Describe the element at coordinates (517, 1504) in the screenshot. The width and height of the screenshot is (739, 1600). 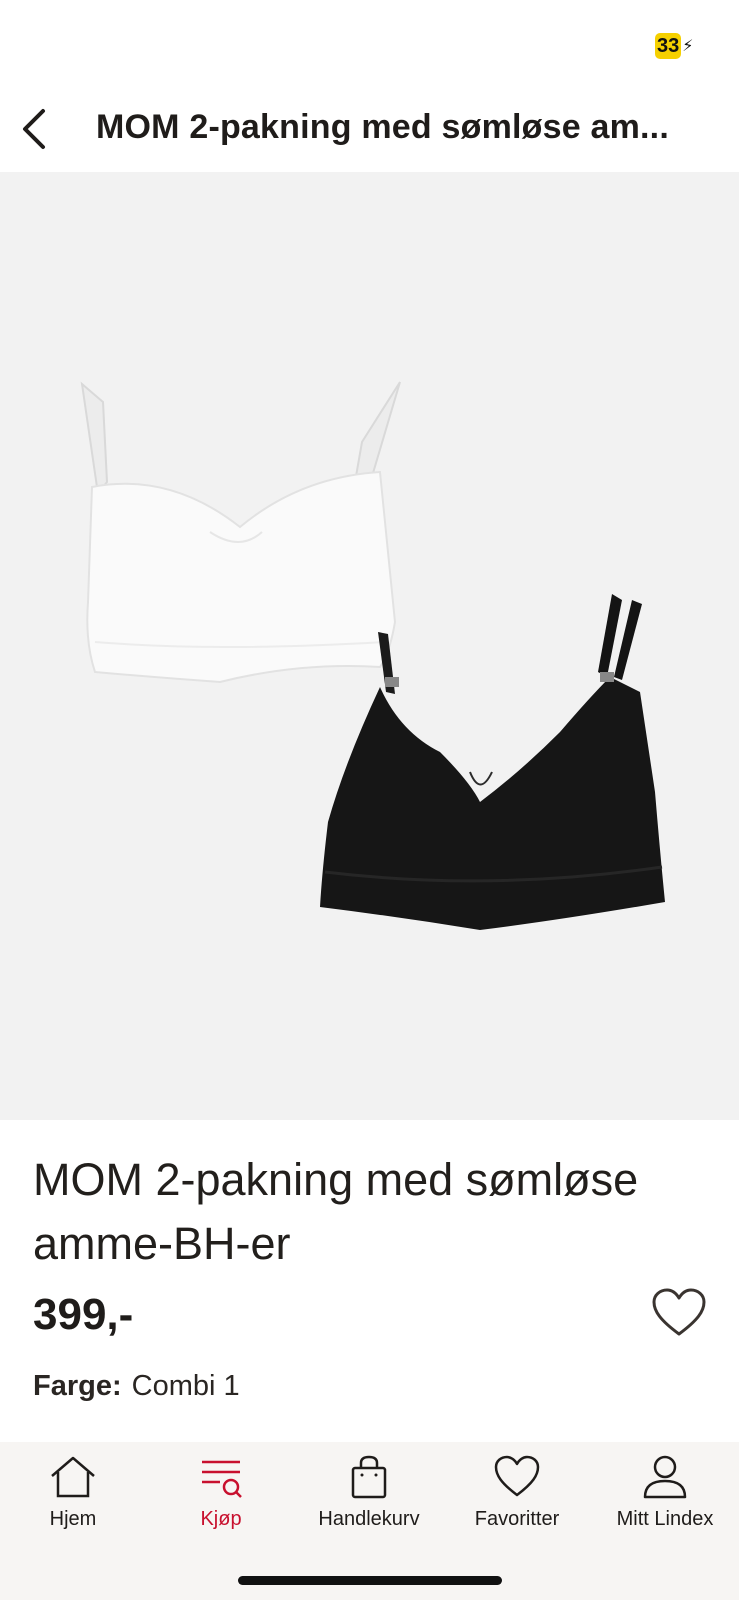
I see `nav-item-favorites: Favoritter` at that location.